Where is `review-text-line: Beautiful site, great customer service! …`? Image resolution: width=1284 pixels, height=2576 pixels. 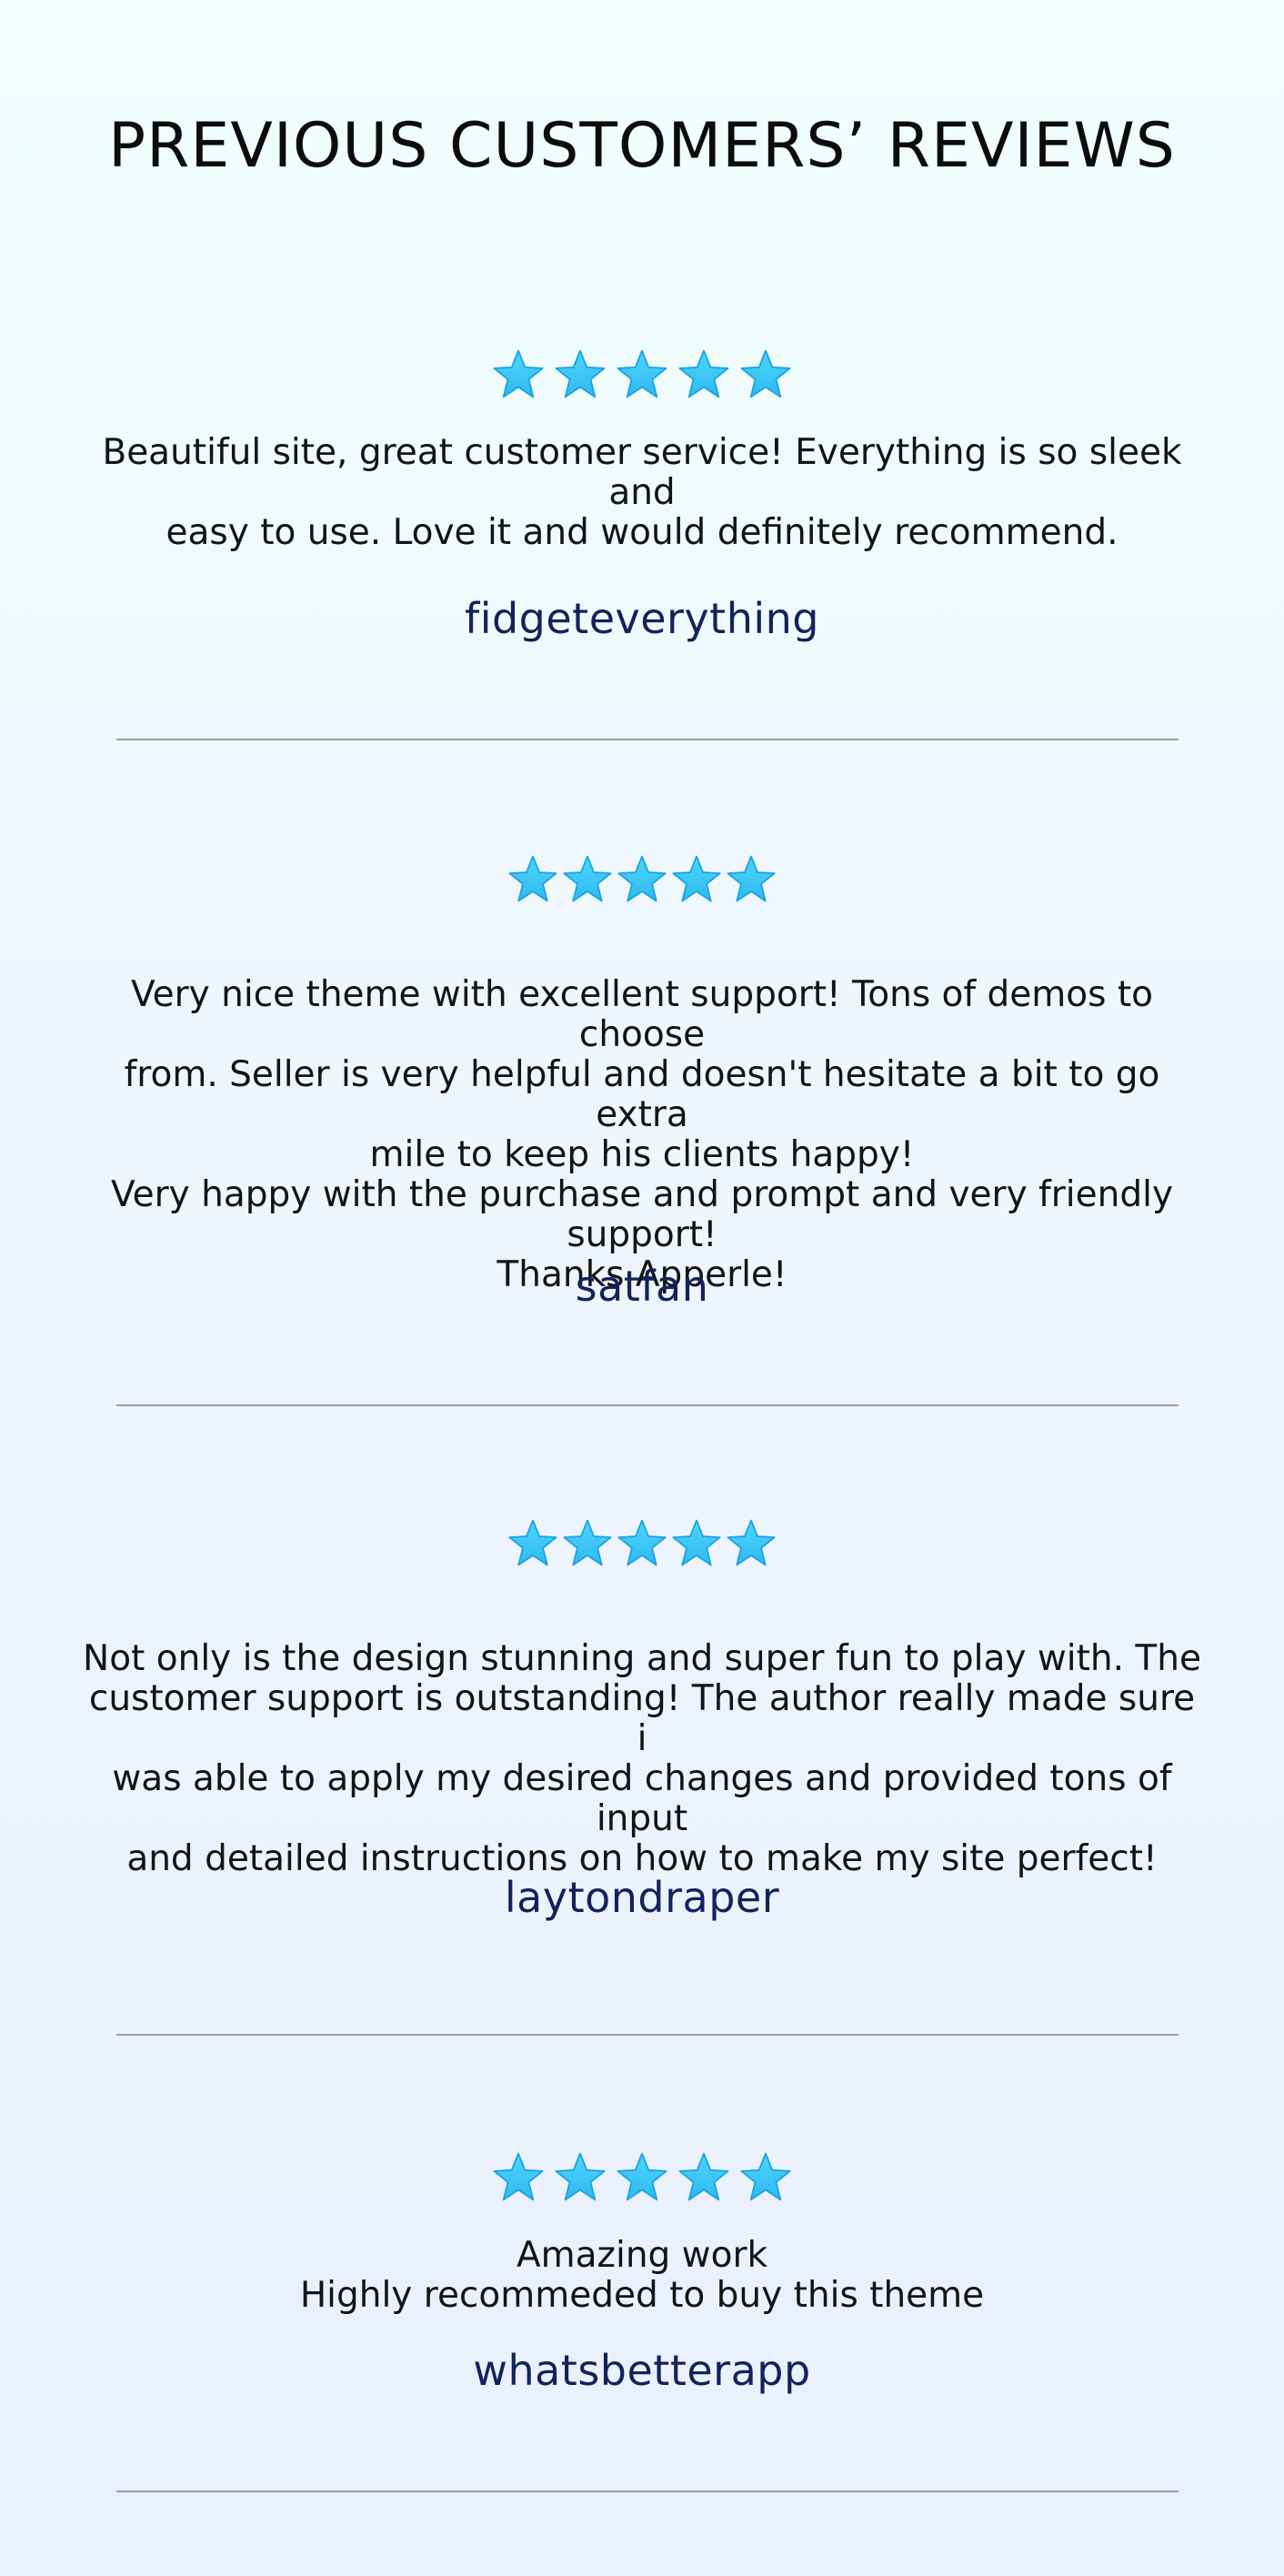
review-text-line: Beautiful site, great customer service! … is located at coordinates (642, 472).